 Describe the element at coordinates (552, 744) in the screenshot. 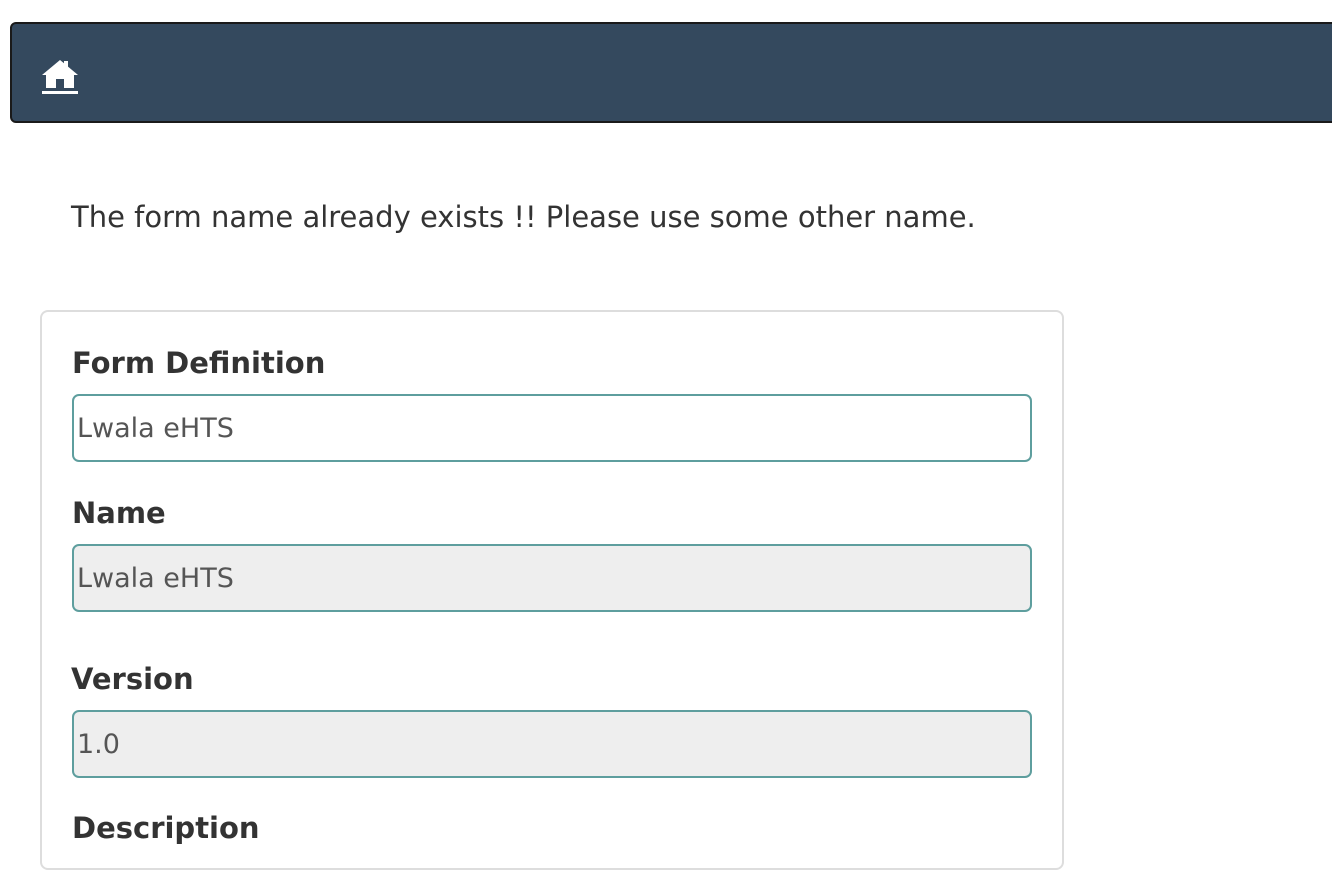

I see `version-input` at that location.